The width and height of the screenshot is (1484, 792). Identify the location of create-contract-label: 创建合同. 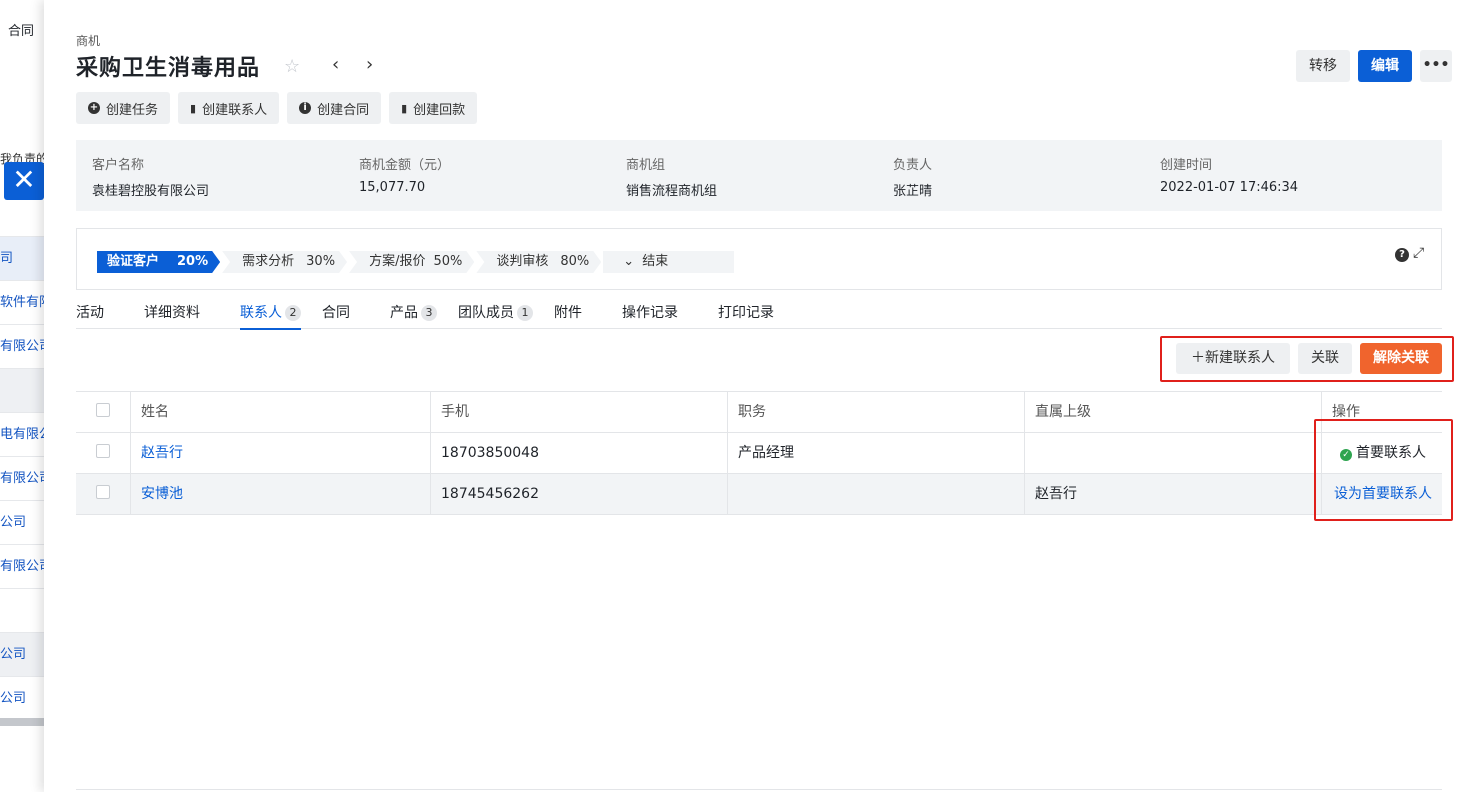
(343, 110).